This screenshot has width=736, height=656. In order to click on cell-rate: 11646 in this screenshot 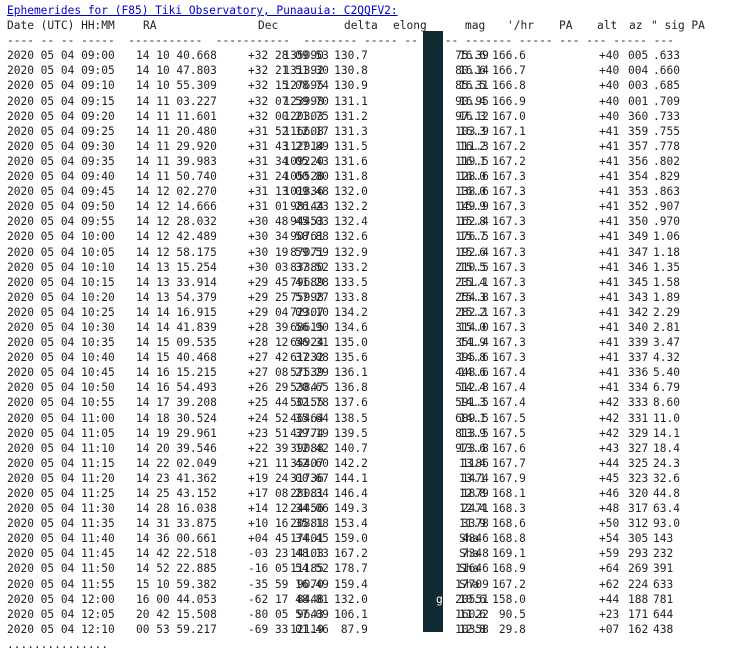, I will do `click(472, 569)`.